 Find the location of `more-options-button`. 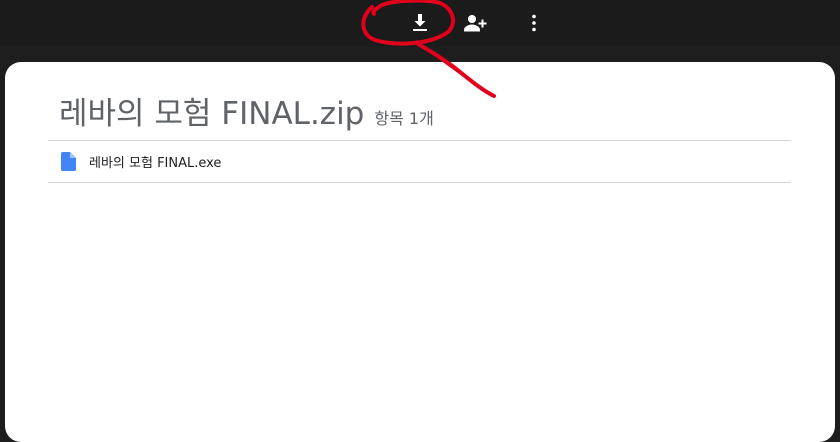

more-options-button is located at coordinates (534, 23).